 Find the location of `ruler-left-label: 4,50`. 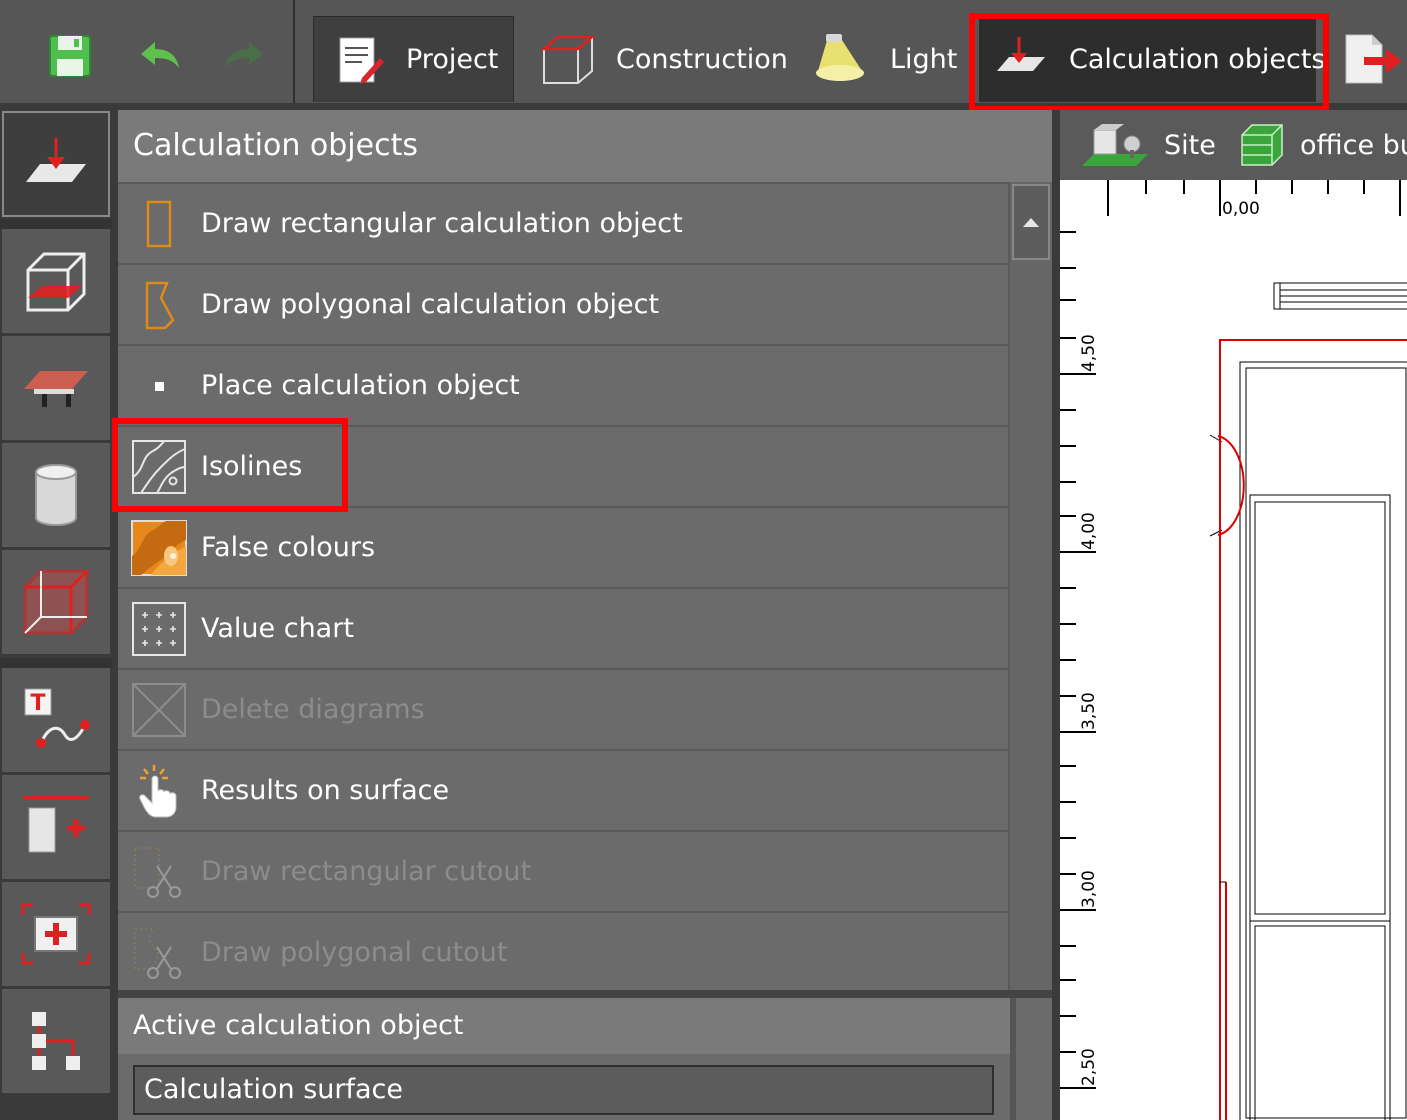

ruler-left-label: 4,50 is located at coordinates (1089, 353).